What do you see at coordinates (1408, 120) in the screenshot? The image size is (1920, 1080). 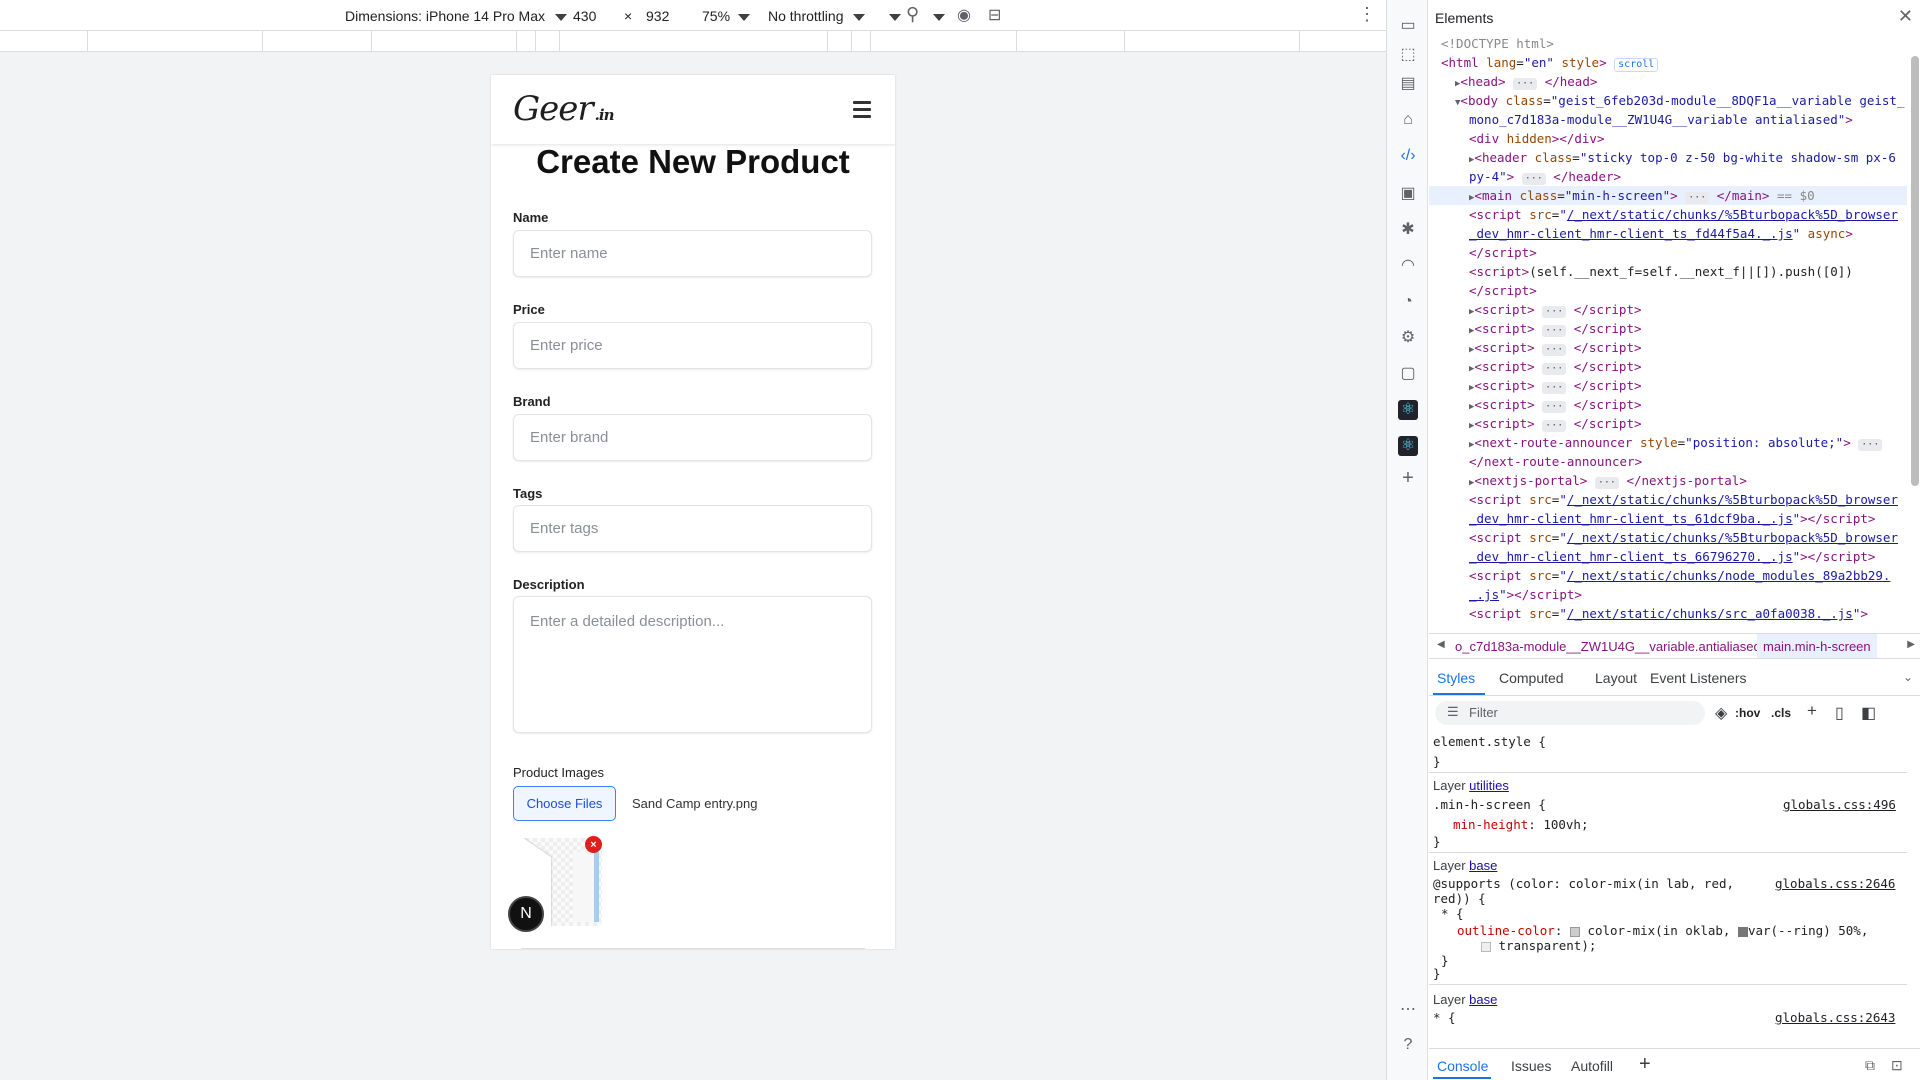 I see `home-icon: ⌂` at bounding box center [1408, 120].